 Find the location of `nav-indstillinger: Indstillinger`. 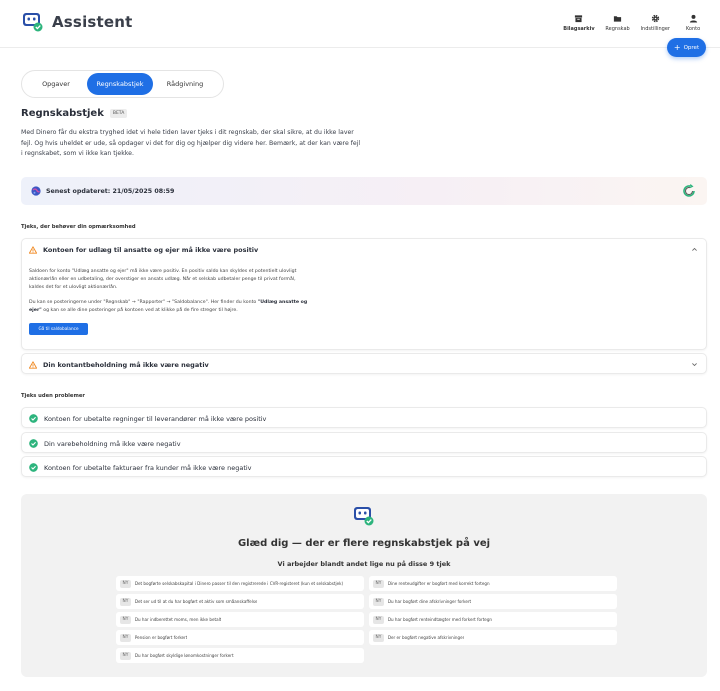

nav-indstillinger: Indstillinger is located at coordinates (655, 23).